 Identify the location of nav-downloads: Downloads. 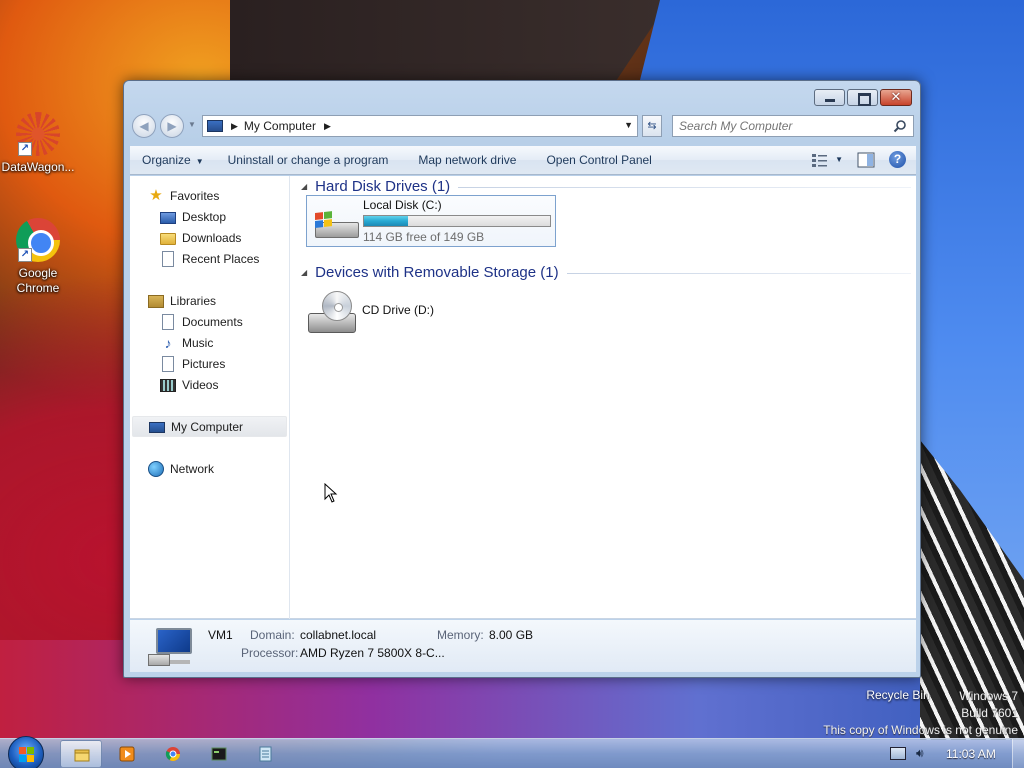
(200, 237).